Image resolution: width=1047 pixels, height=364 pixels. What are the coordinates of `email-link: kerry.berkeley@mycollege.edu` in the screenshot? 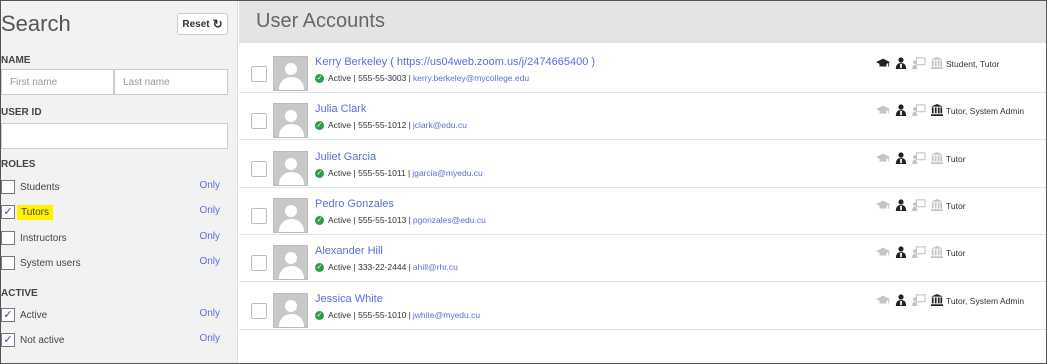 It's located at (471, 78).